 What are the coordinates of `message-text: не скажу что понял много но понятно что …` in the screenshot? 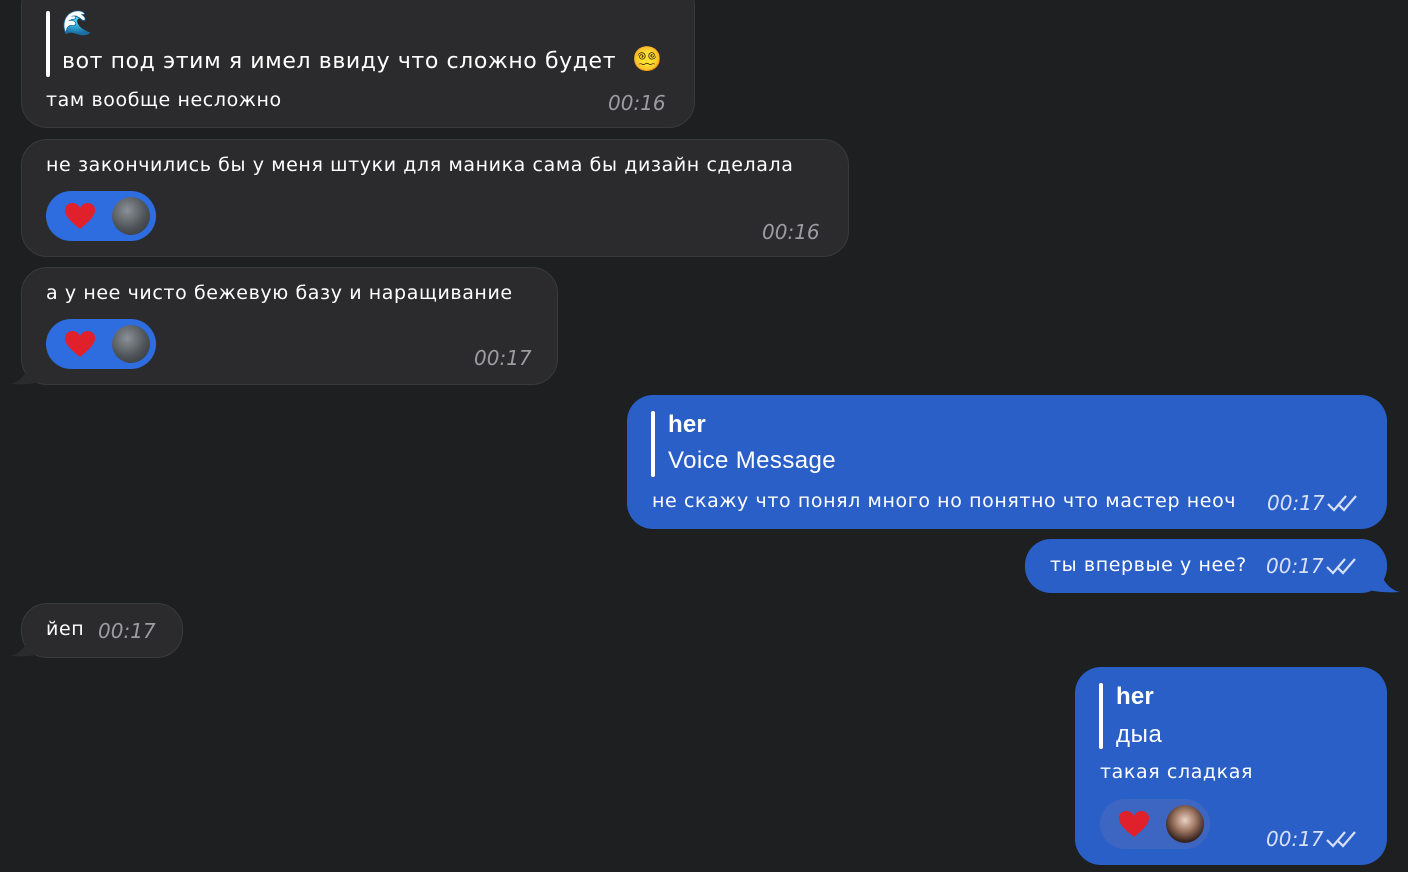 It's located at (944, 501).